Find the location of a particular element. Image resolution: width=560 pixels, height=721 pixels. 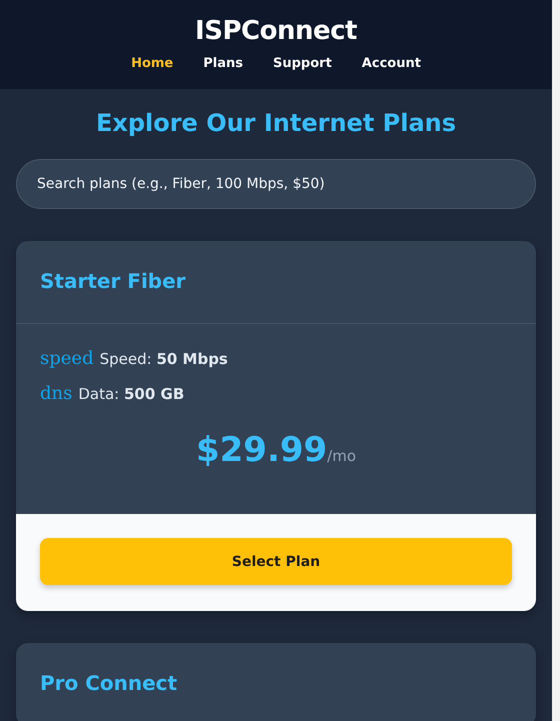

select-plan-button: Select Plan is located at coordinates (276, 561).